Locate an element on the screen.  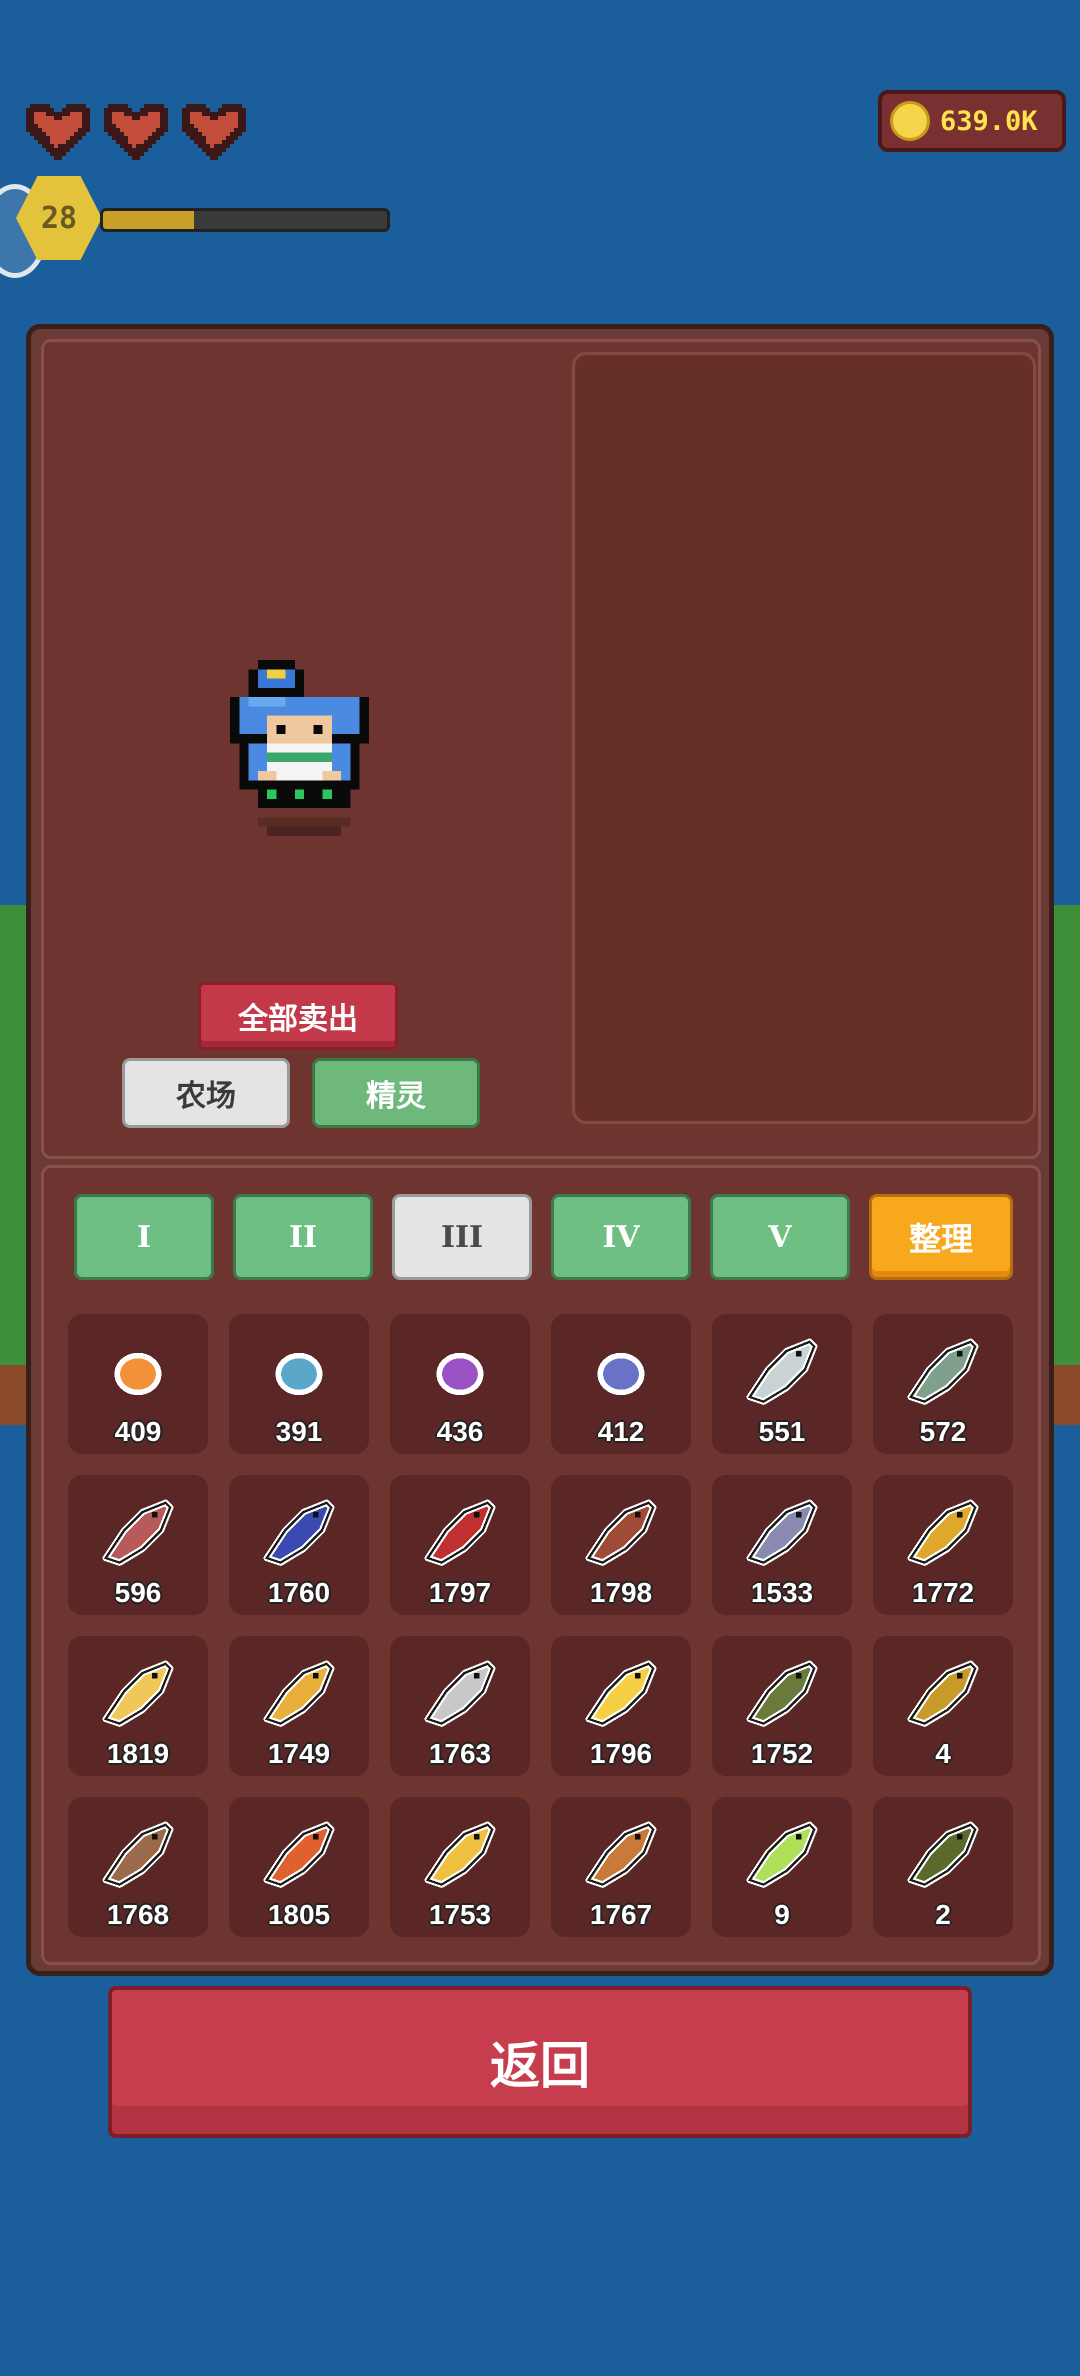
coin-counter: 639.0K is located at coordinates (972, 121).